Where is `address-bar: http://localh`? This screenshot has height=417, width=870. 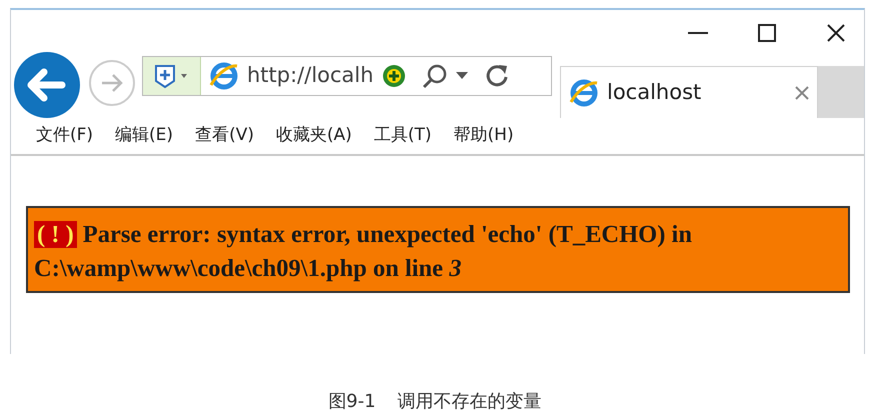 address-bar: http://localh is located at coordinates (347, 76).